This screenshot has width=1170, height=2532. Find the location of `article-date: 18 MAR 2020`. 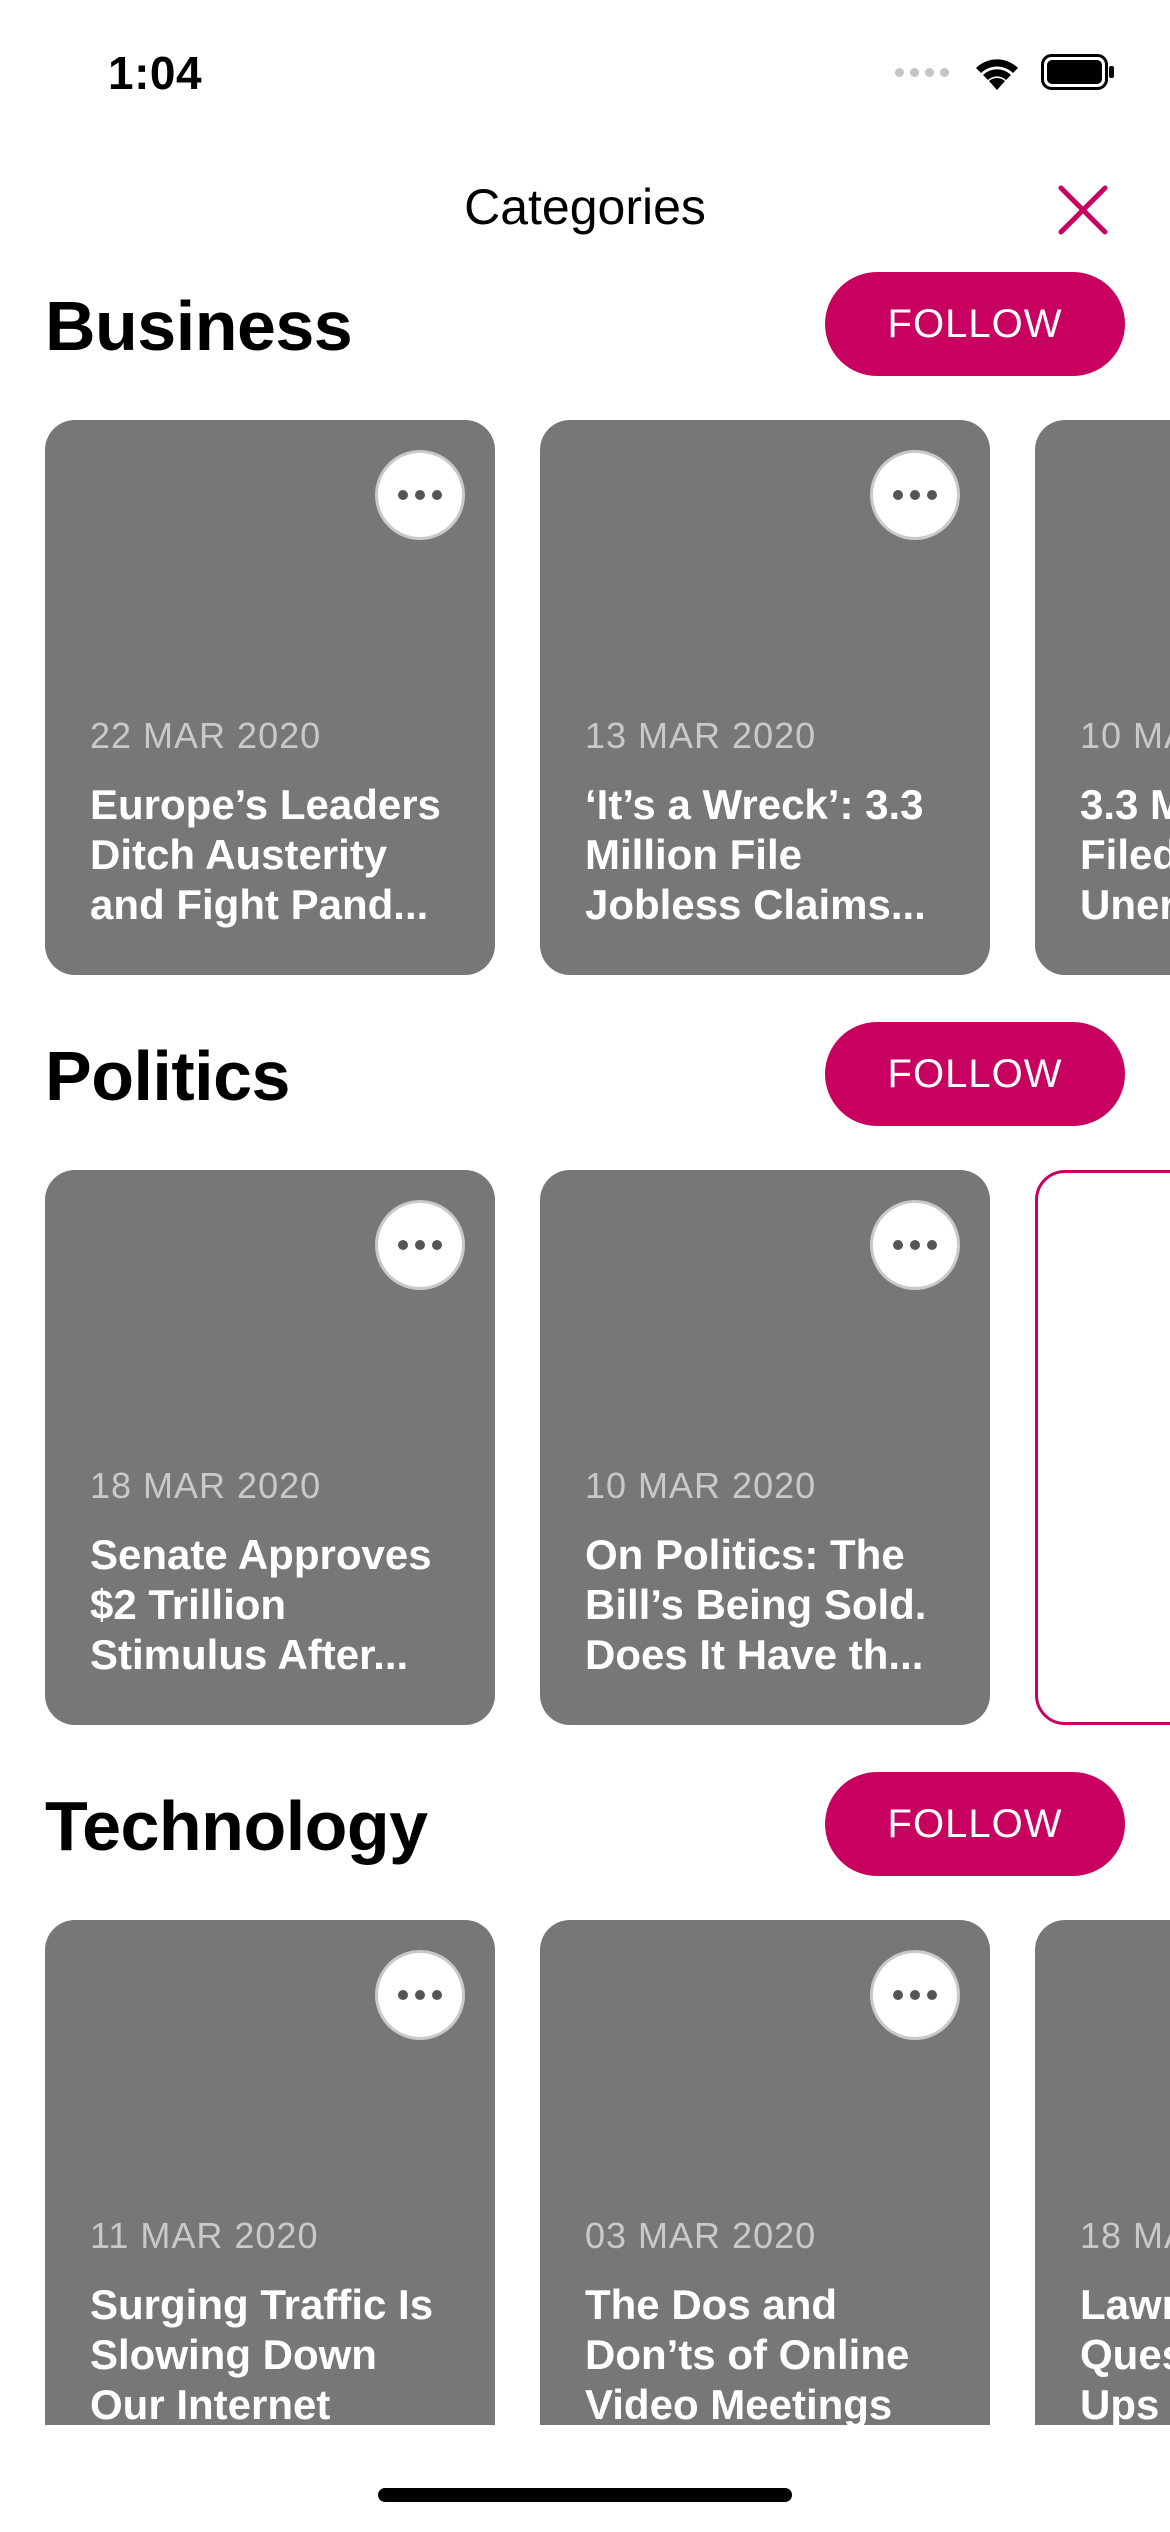

article-date: 18 MAR 2020 is located at coordinates (206, 1485).